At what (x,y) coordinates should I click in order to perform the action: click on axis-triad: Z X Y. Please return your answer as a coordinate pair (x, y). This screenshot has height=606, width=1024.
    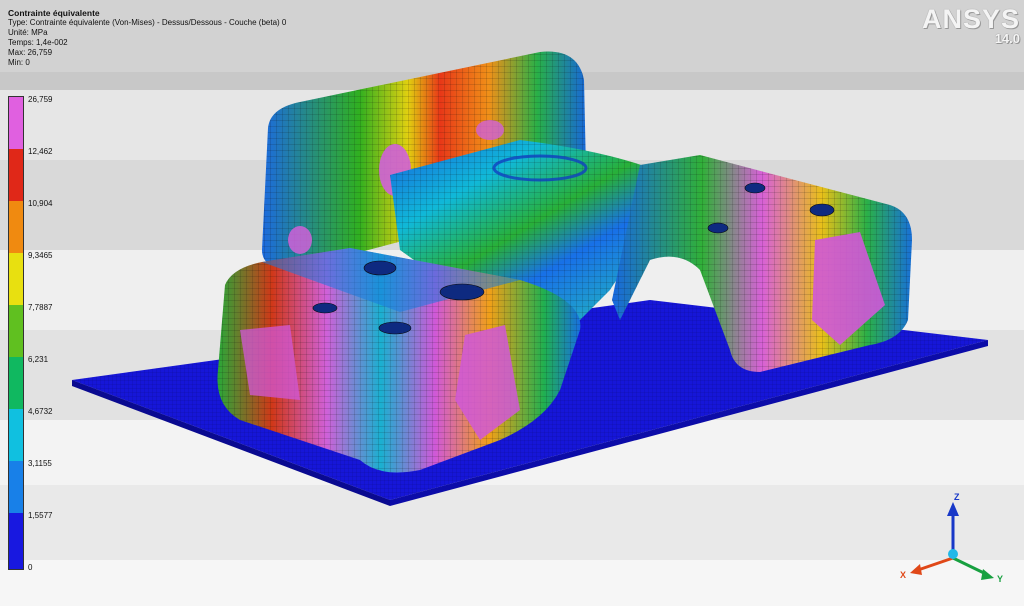
    Looking at the image, I should click on (953, 538).